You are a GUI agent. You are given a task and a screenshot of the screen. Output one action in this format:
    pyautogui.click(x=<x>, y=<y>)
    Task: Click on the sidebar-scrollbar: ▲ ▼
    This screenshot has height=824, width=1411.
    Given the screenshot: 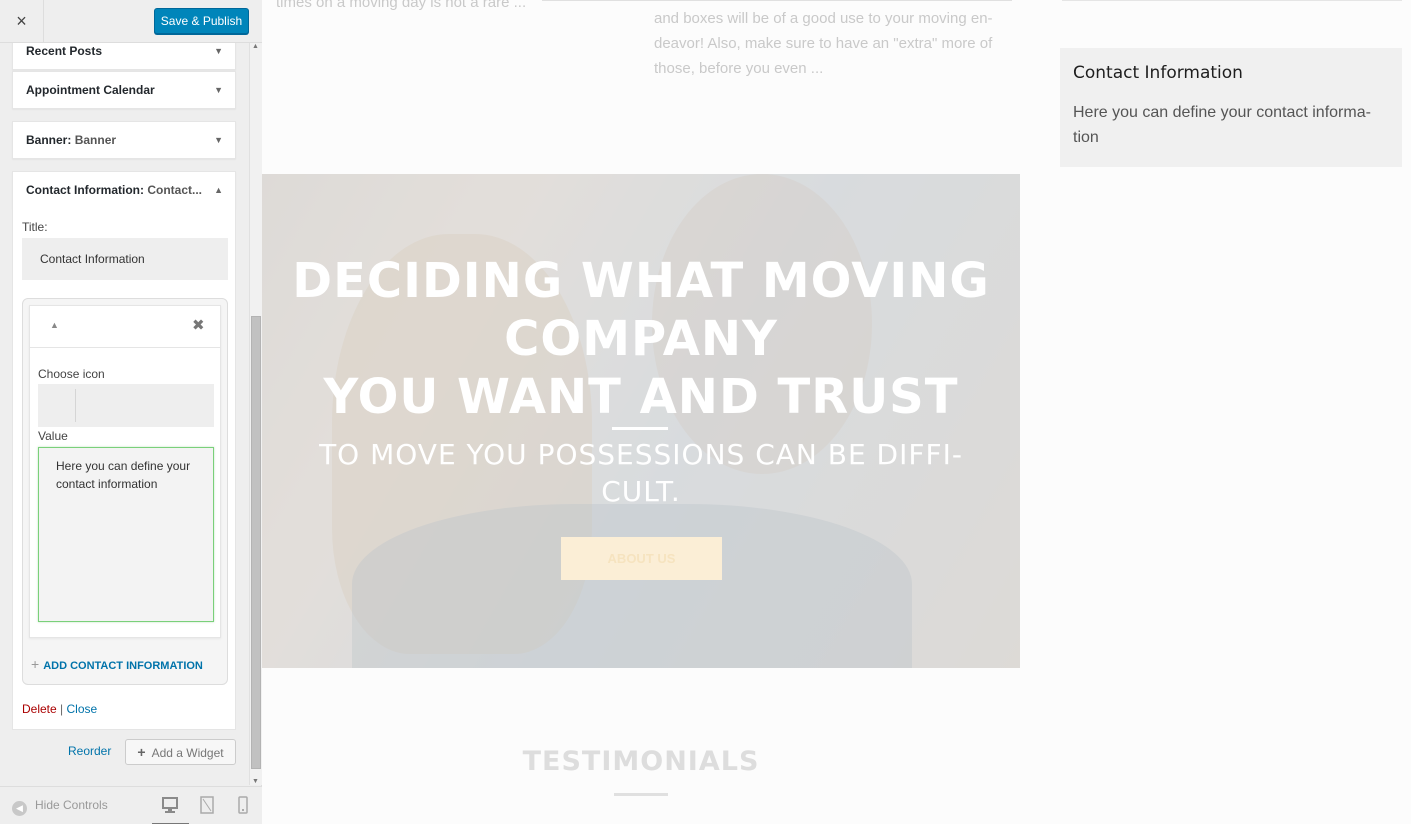 What is the action you would take?
    pyautogui.click(x=255, y=414)
    